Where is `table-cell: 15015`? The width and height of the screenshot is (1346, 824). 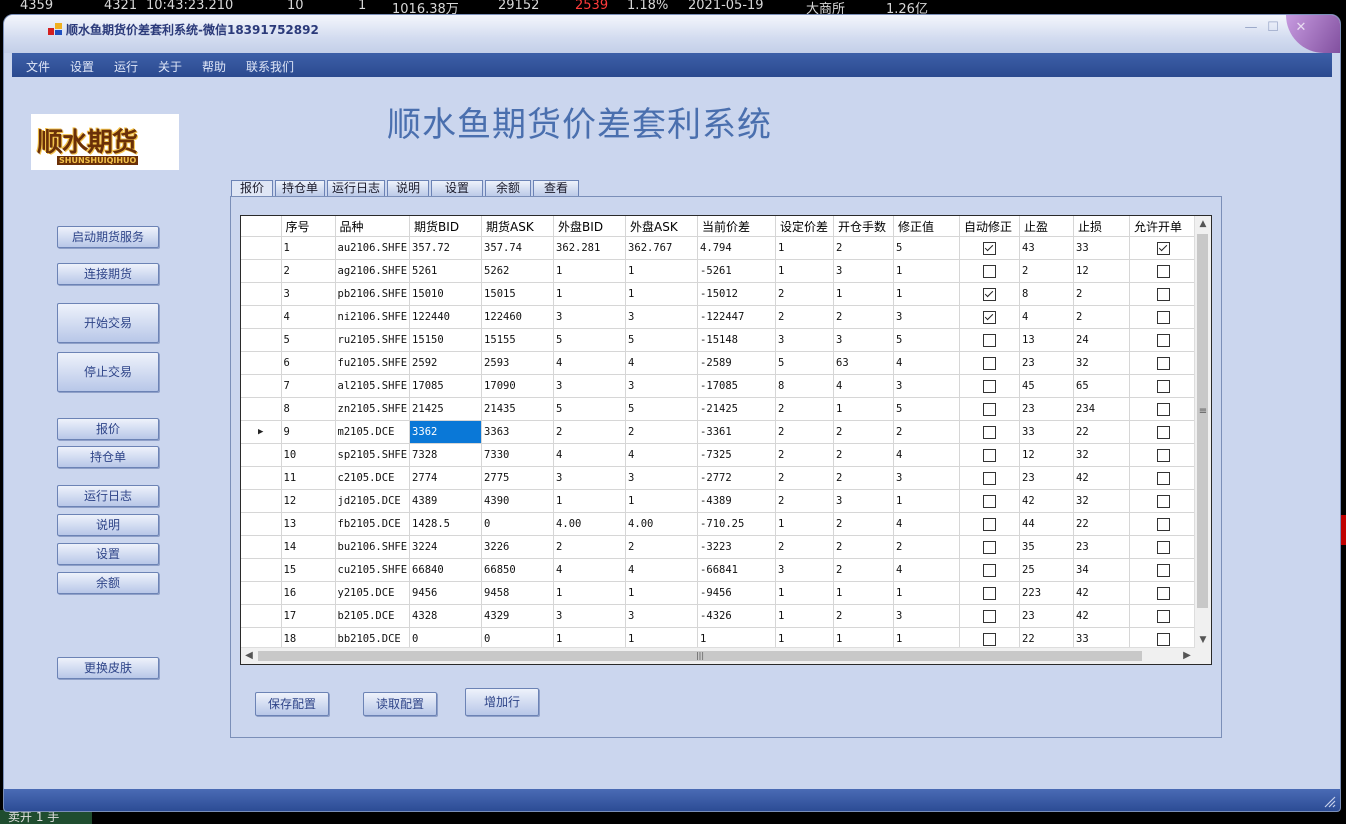 table-cell: 15015 is located at coordinates (518, 294).